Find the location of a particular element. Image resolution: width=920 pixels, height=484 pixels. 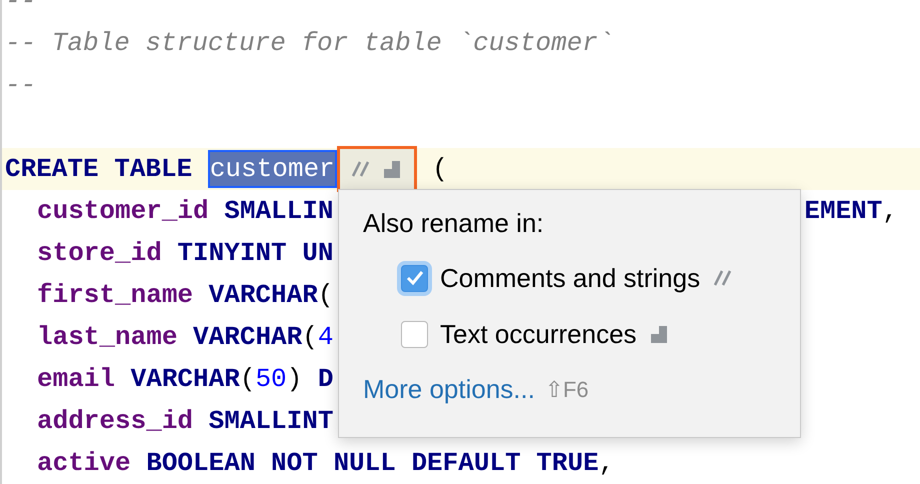

sql-keyword: TINYINT is located at coordinates (232, 253).